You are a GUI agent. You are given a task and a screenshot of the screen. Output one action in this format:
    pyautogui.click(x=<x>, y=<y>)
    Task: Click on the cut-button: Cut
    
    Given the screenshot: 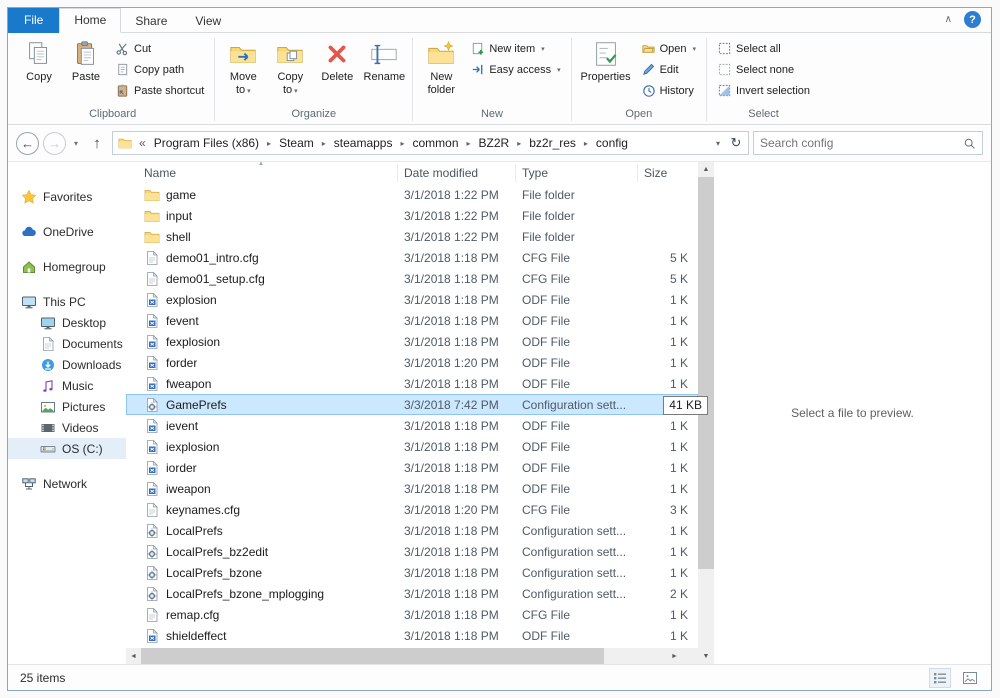 What is the action you would take?
    pyautogui.click(x=159, y=48)
    